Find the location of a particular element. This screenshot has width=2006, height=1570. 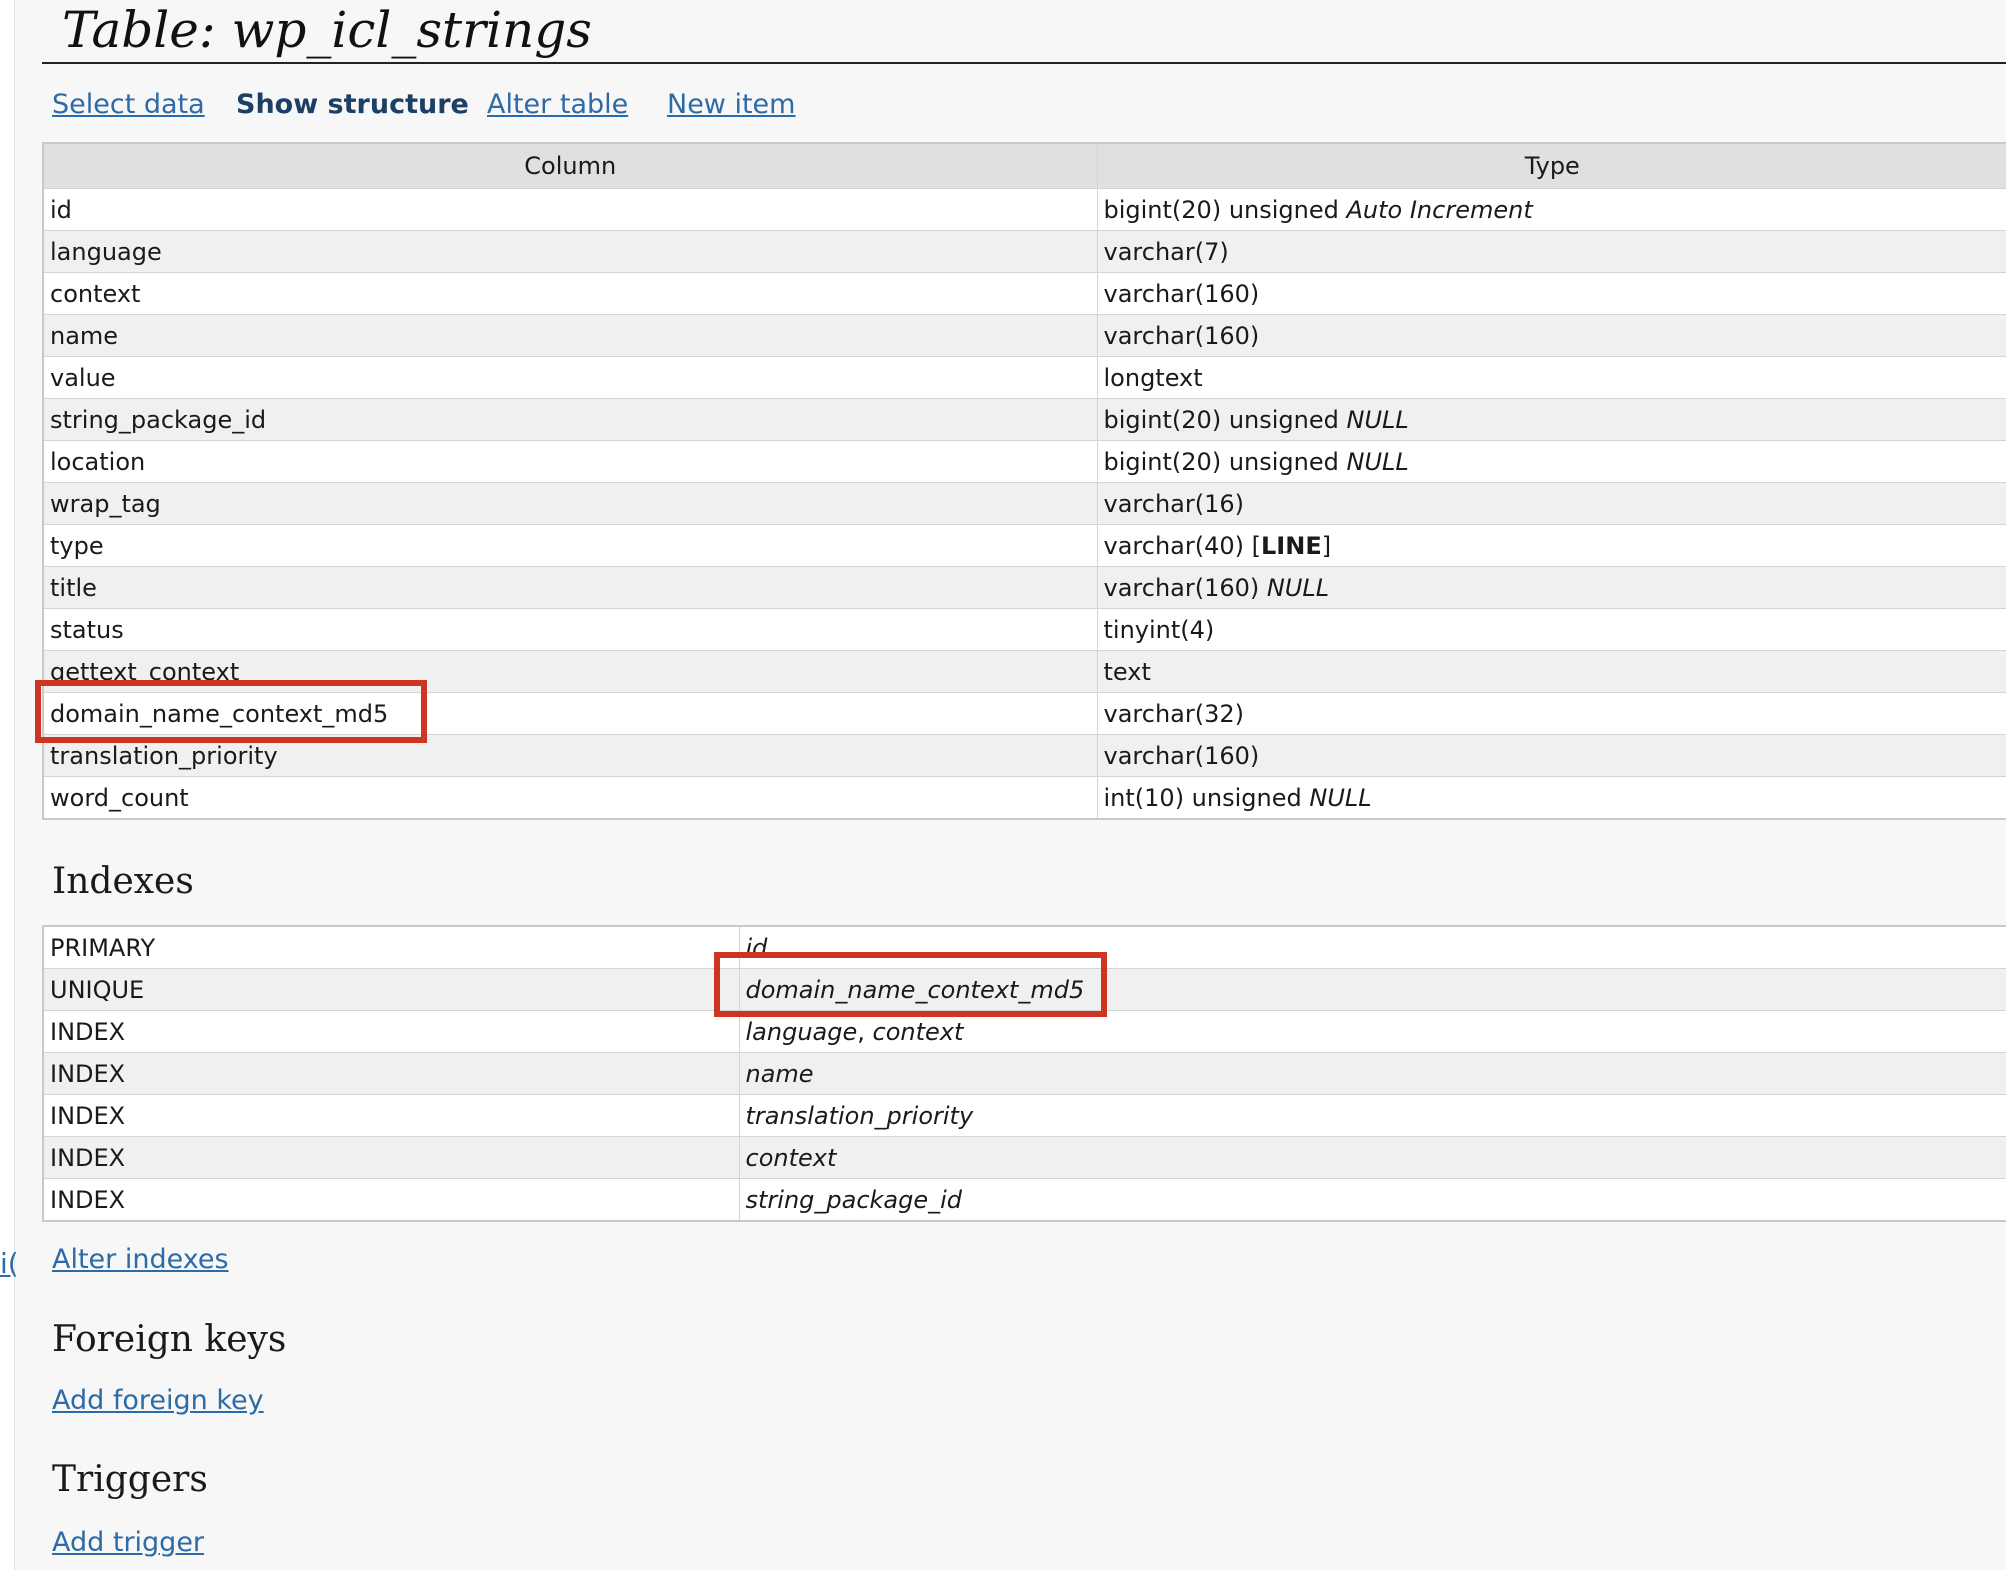

structure-header-row: Column Type is located at coordinates (1024, 165).